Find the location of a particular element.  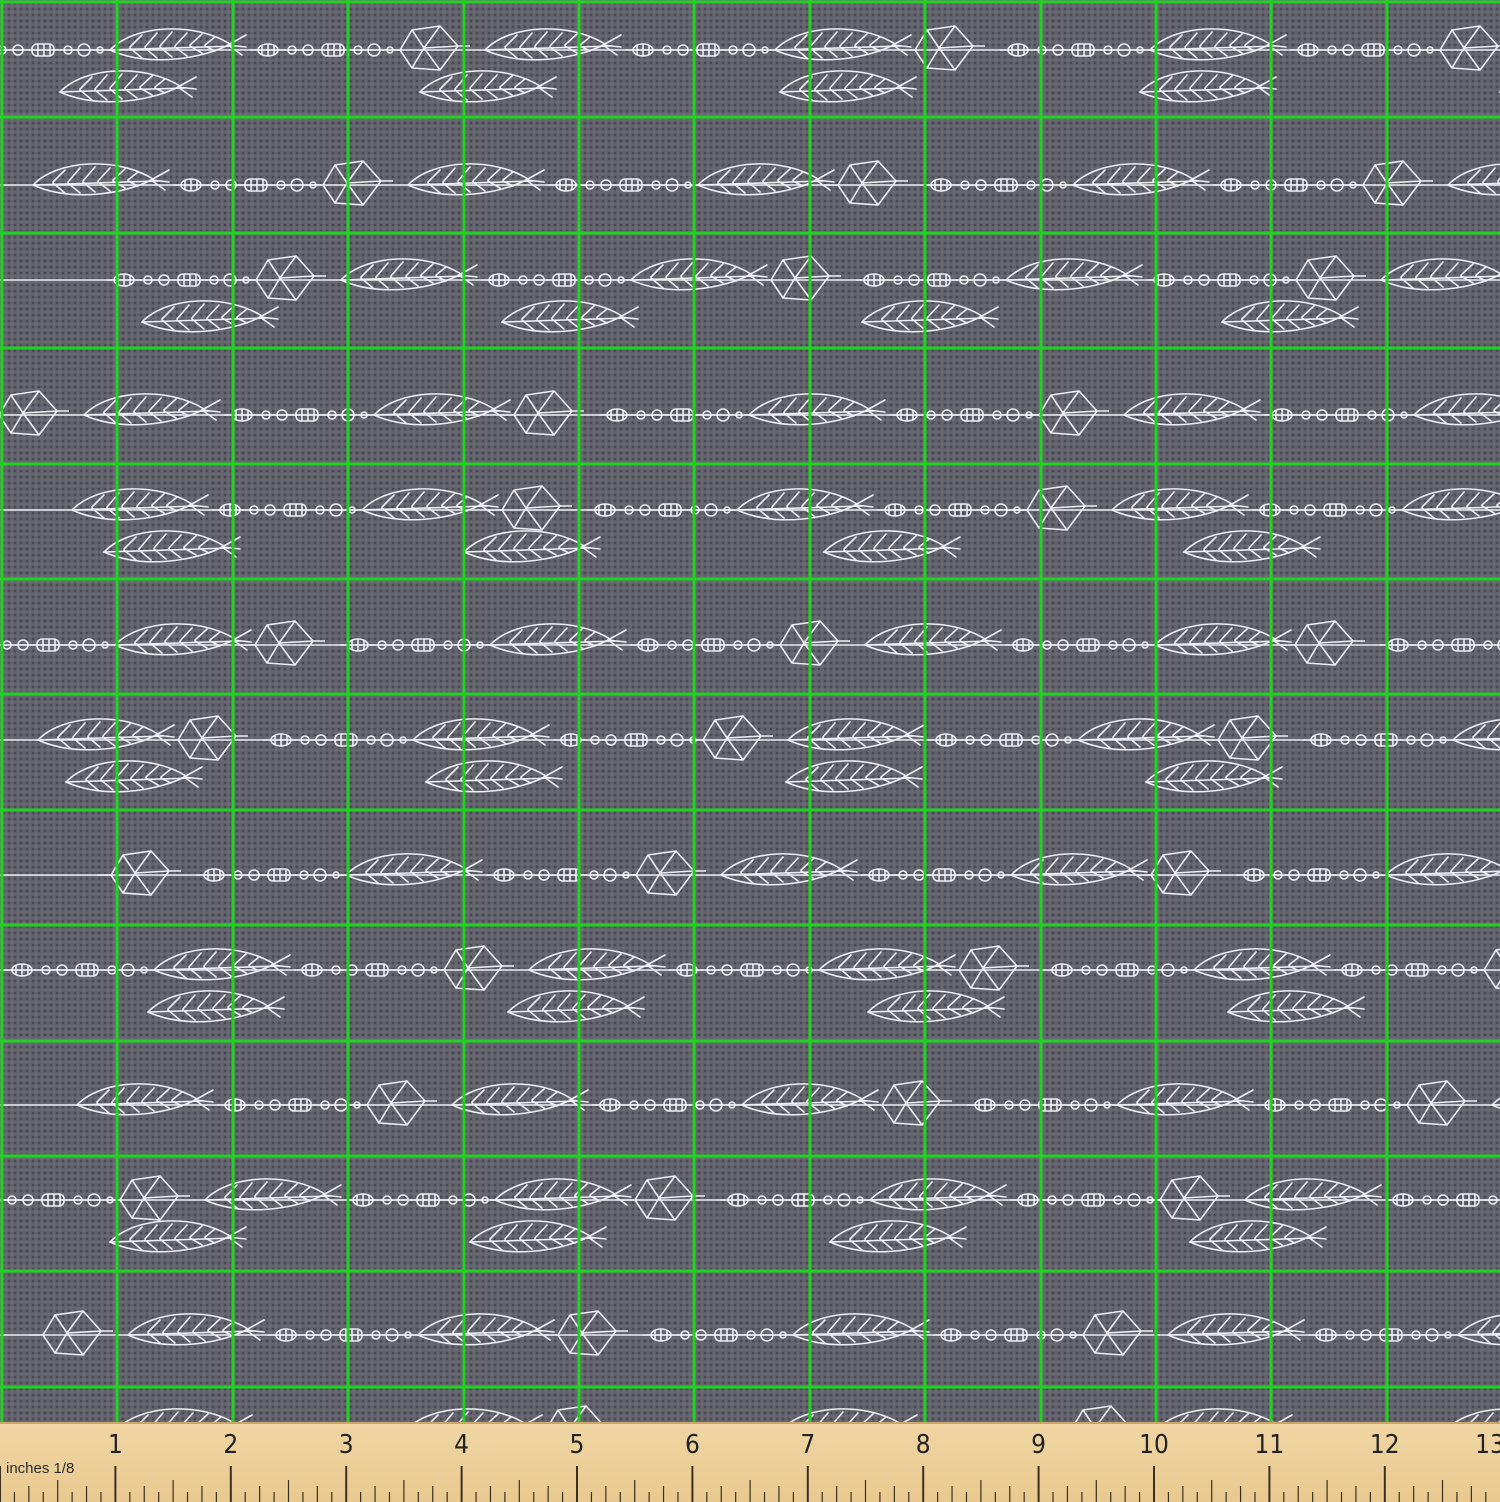

ruler-unit-label: inches 1/8 is located at coordinates (40, 1468).